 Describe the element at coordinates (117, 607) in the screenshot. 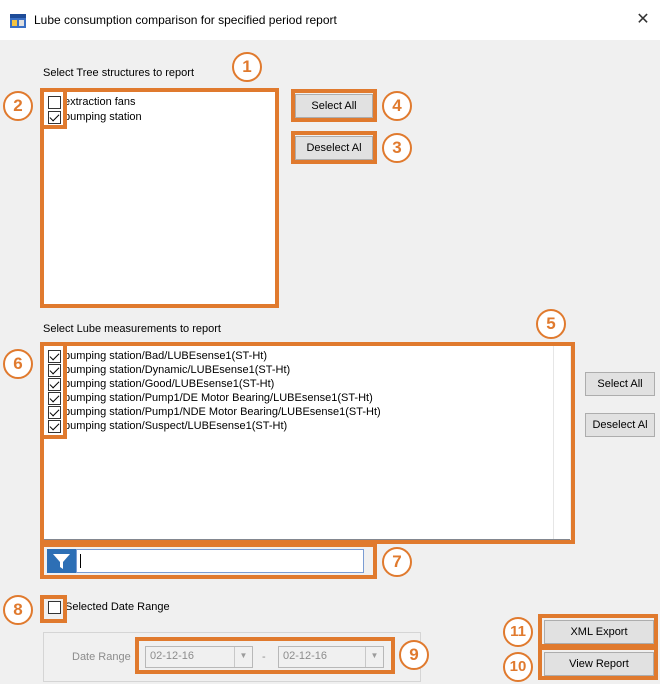

I see `date-range-checkbox-label: Selected Date Range` at that location.